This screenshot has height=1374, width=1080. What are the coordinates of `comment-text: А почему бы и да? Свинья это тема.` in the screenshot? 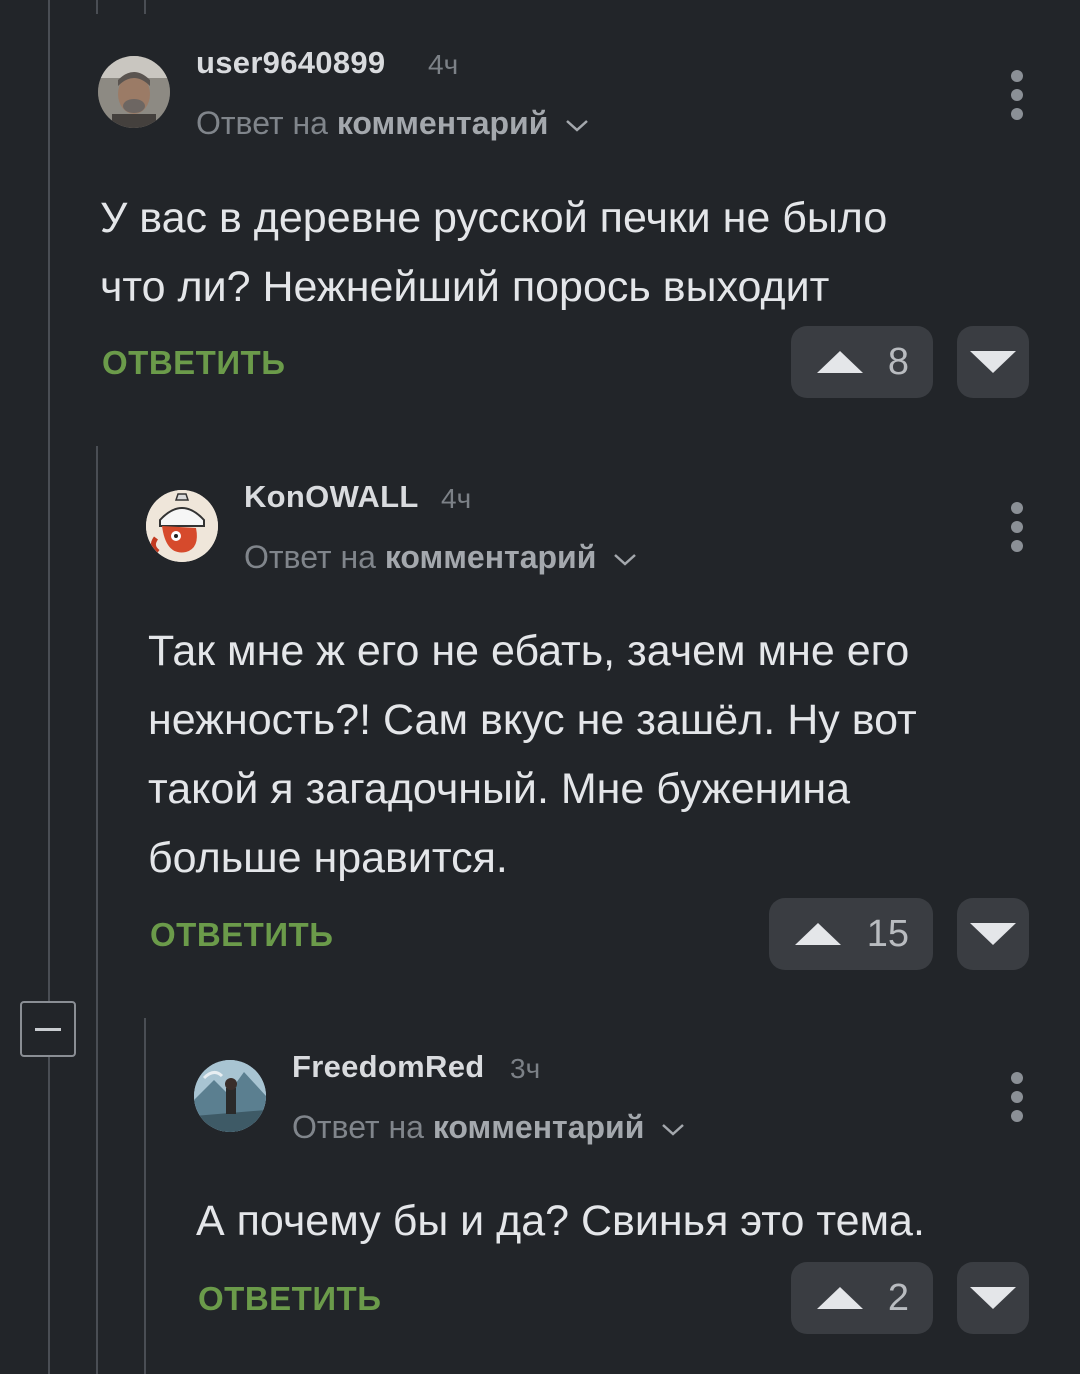 It's located at (631, 1221).